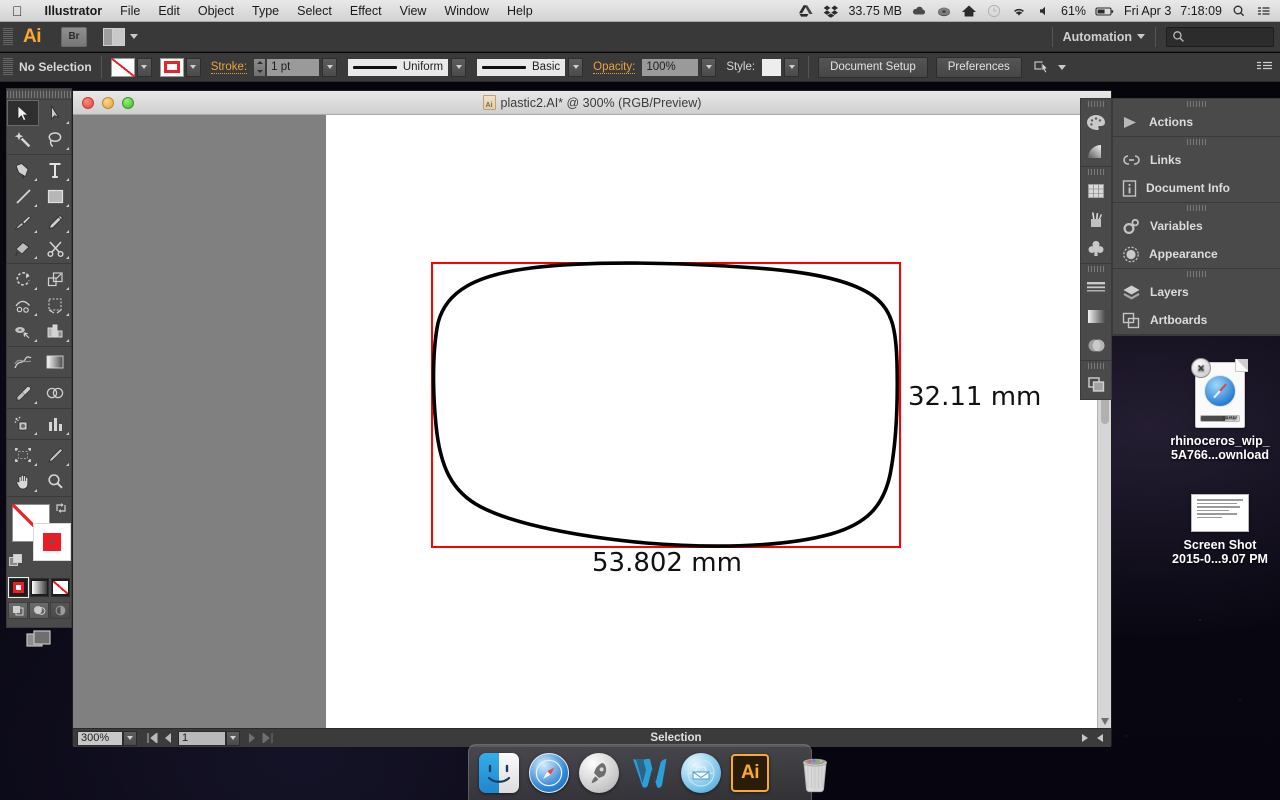 Image resolution: width=1280 pixels, height=800 pixels. I want to click on mailbox-dock-icon, so click(701, 773).